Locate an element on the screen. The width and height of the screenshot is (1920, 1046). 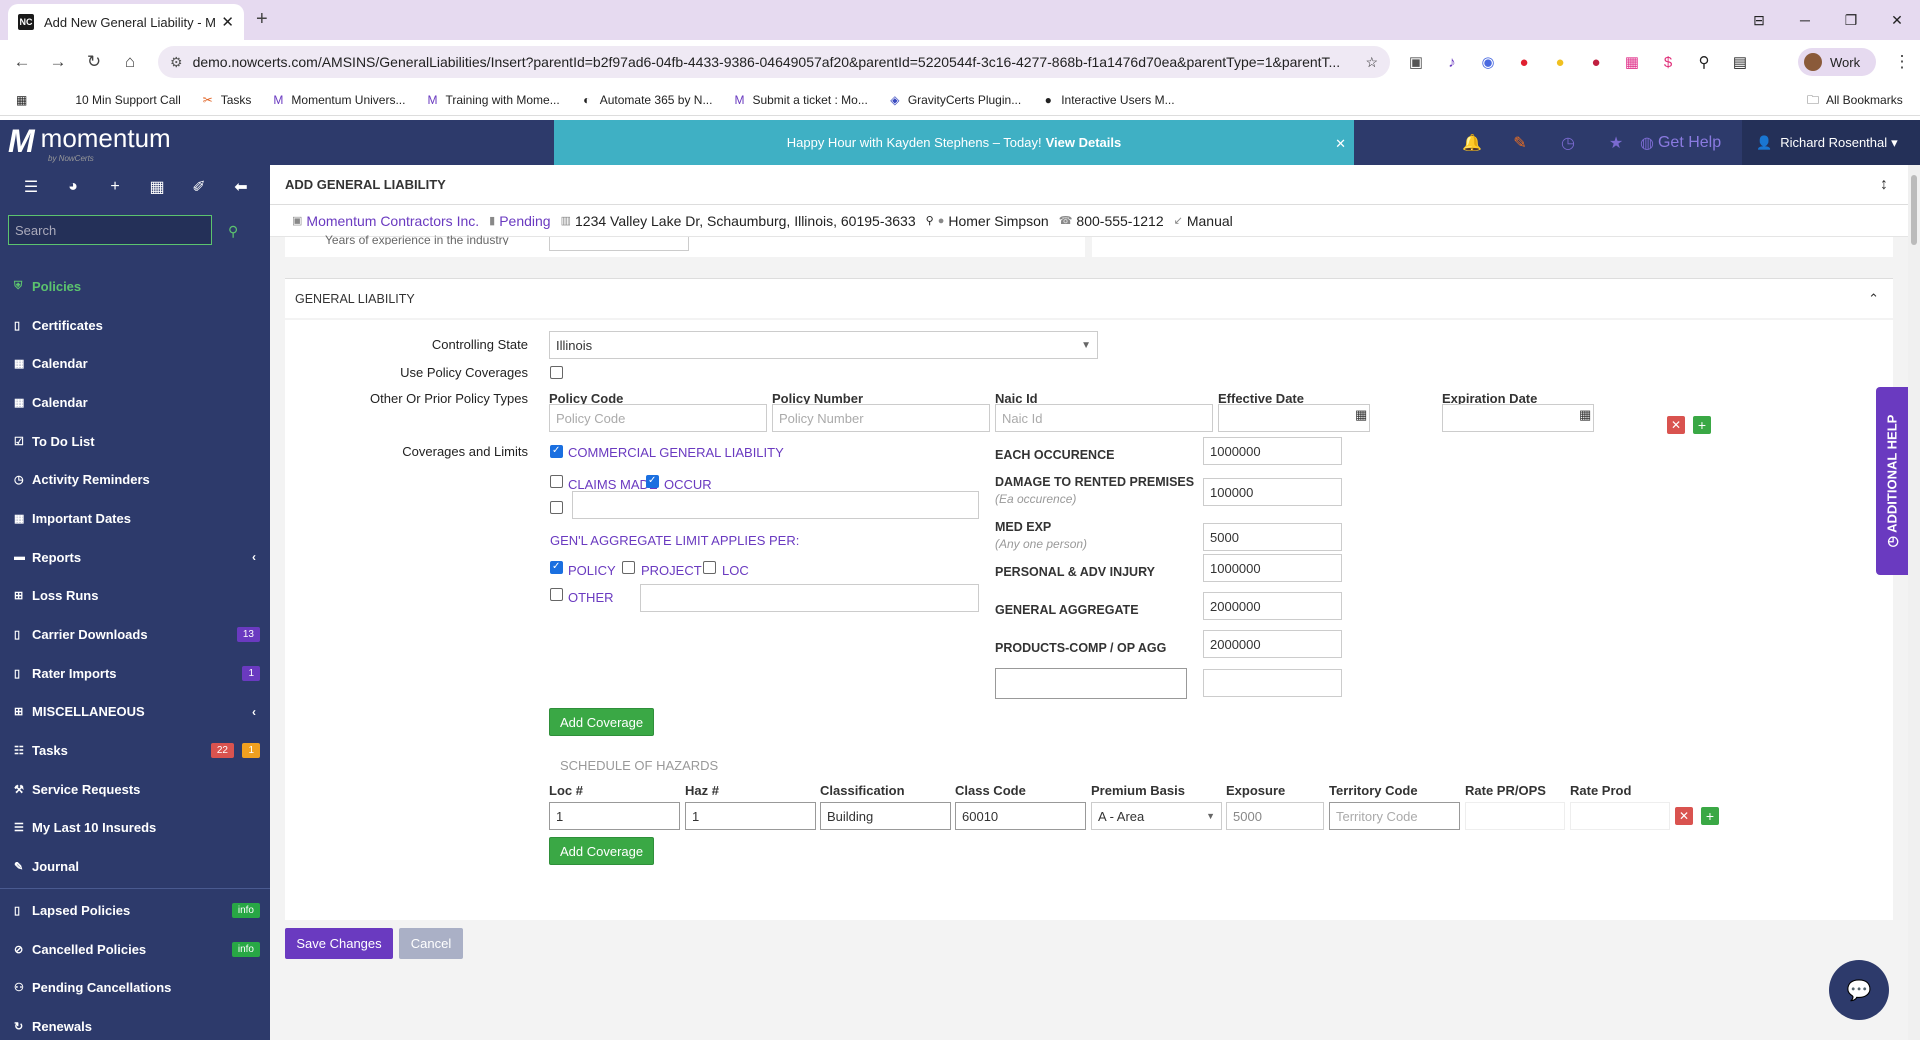
extension-icon: ◉ is located at coordinates (1488, 62).